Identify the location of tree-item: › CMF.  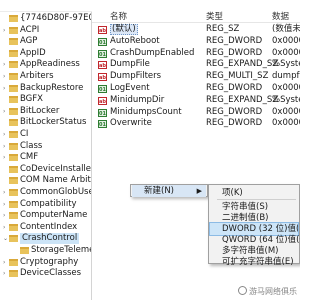
(20, 157).